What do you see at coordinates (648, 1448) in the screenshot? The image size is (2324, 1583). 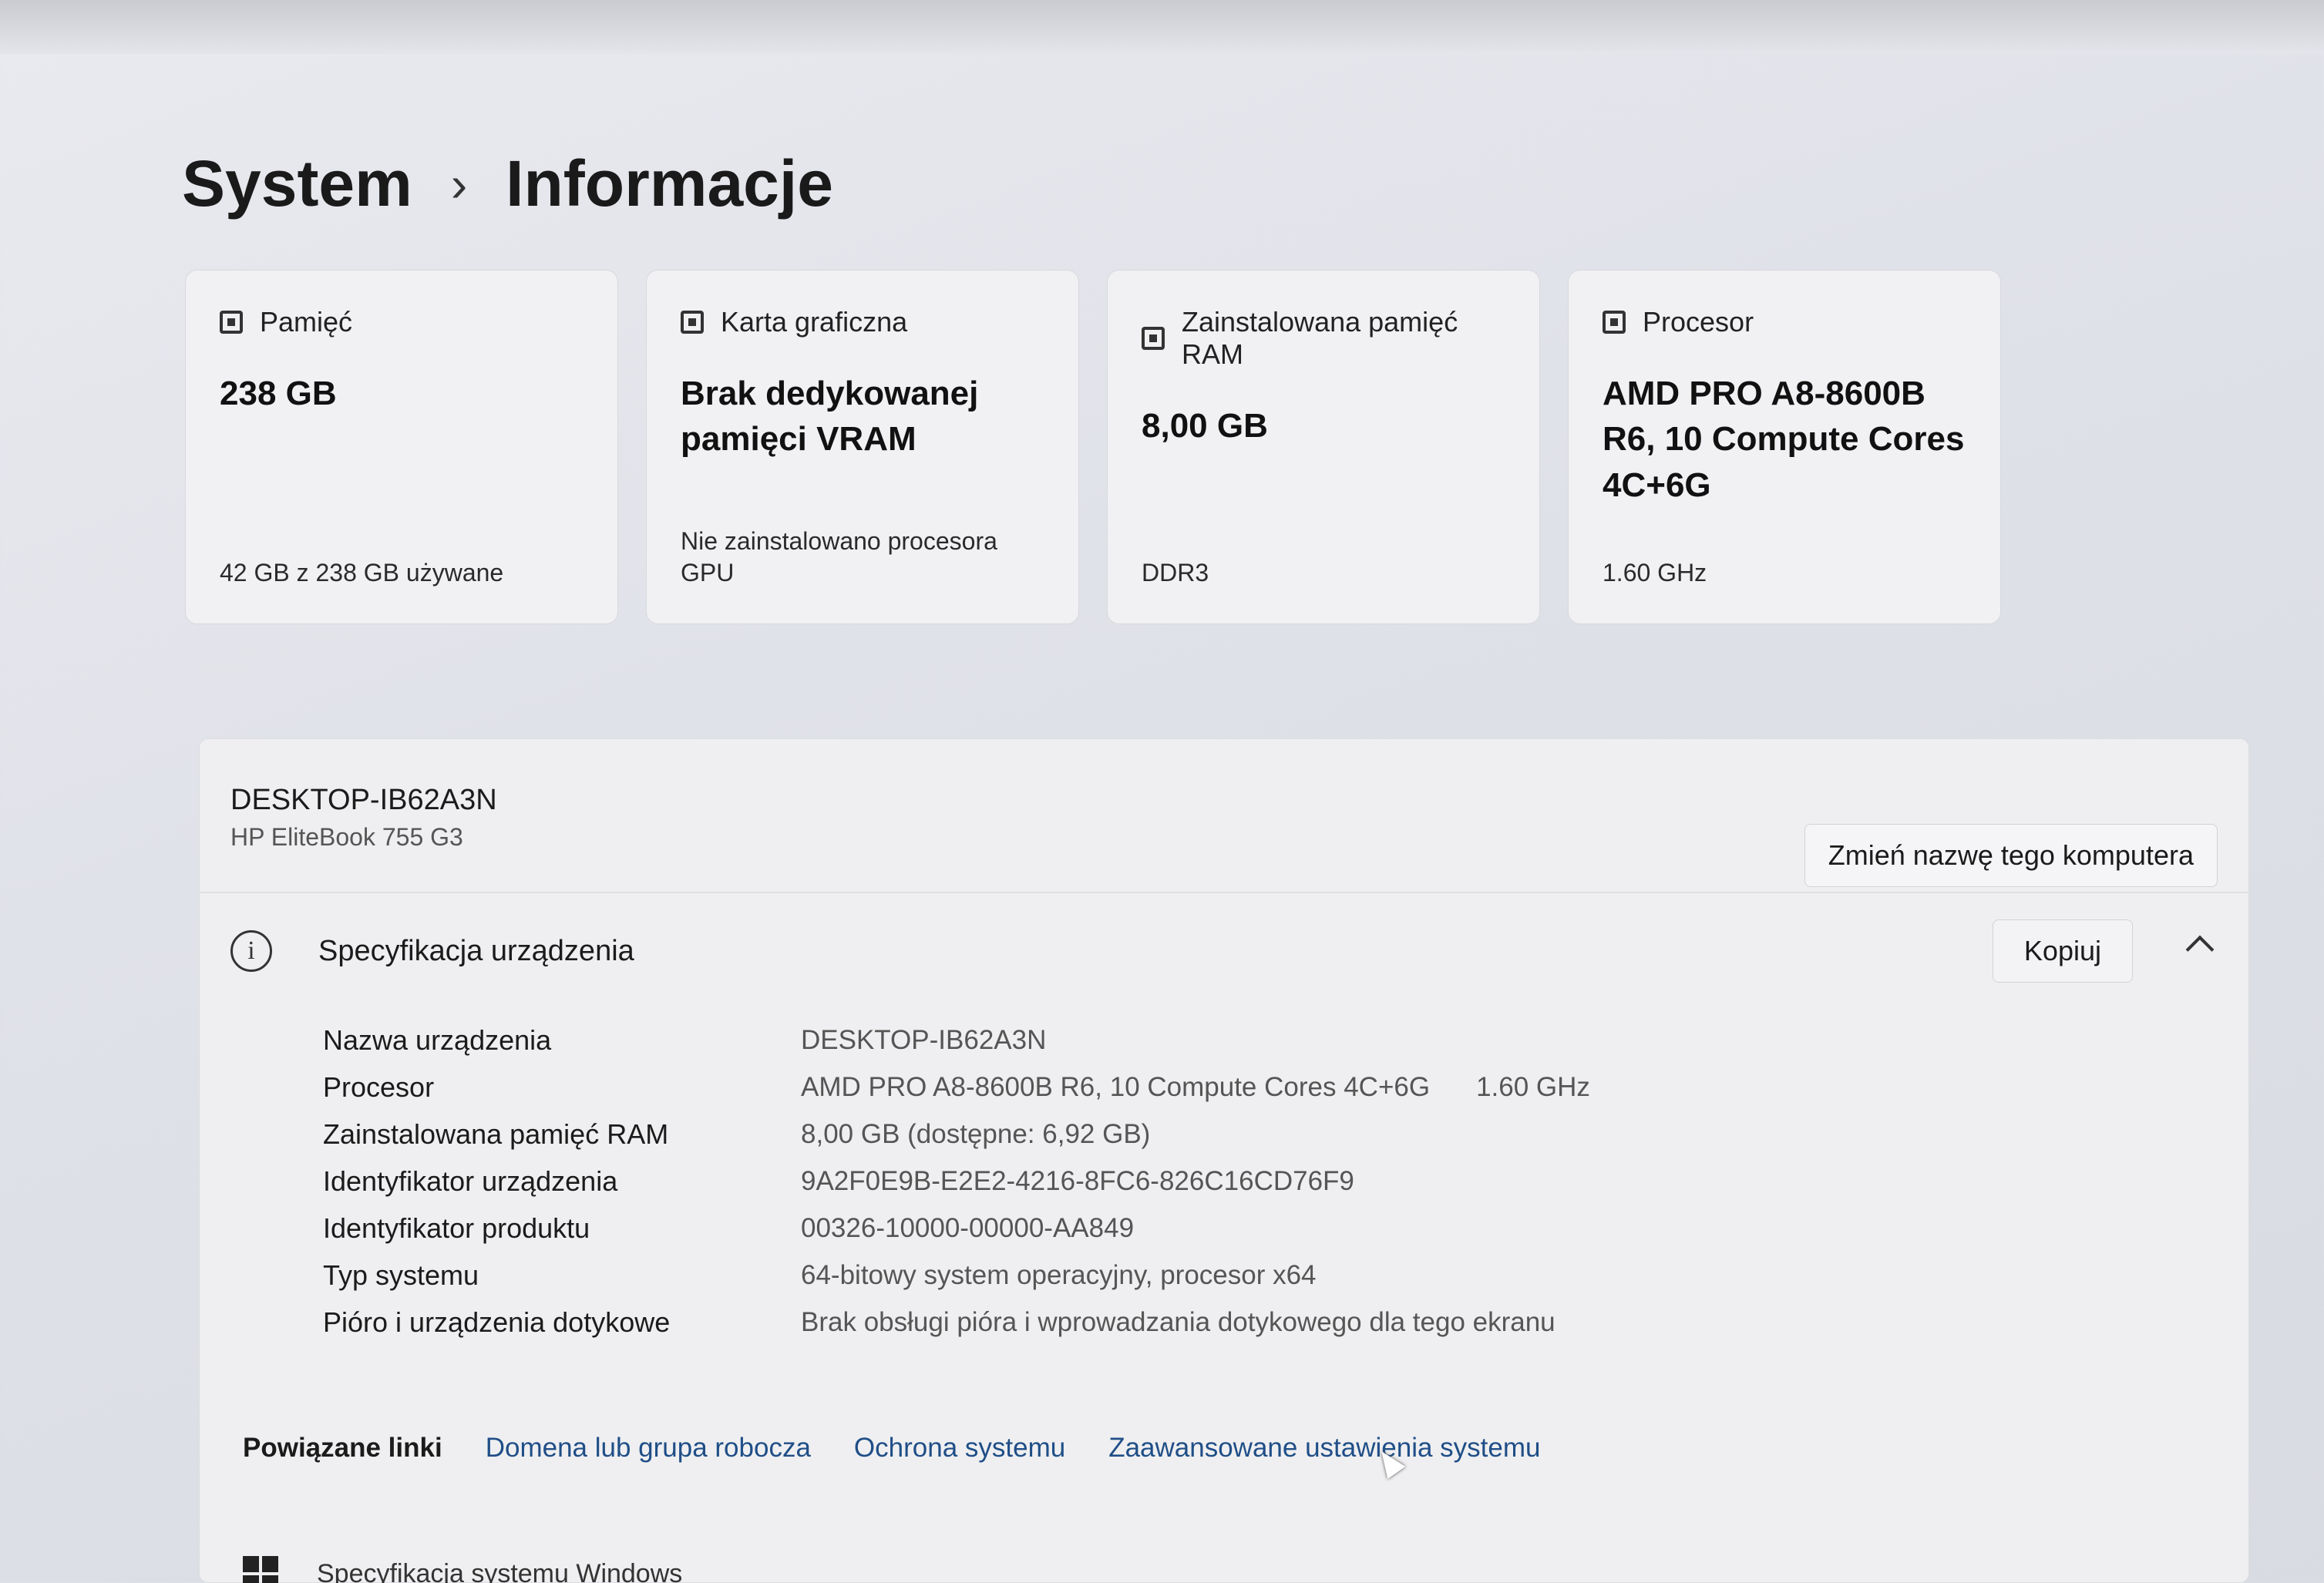 I see `link-domain-workgroup: Domena lub grupa robocza` at bounding box center [648, 1448].